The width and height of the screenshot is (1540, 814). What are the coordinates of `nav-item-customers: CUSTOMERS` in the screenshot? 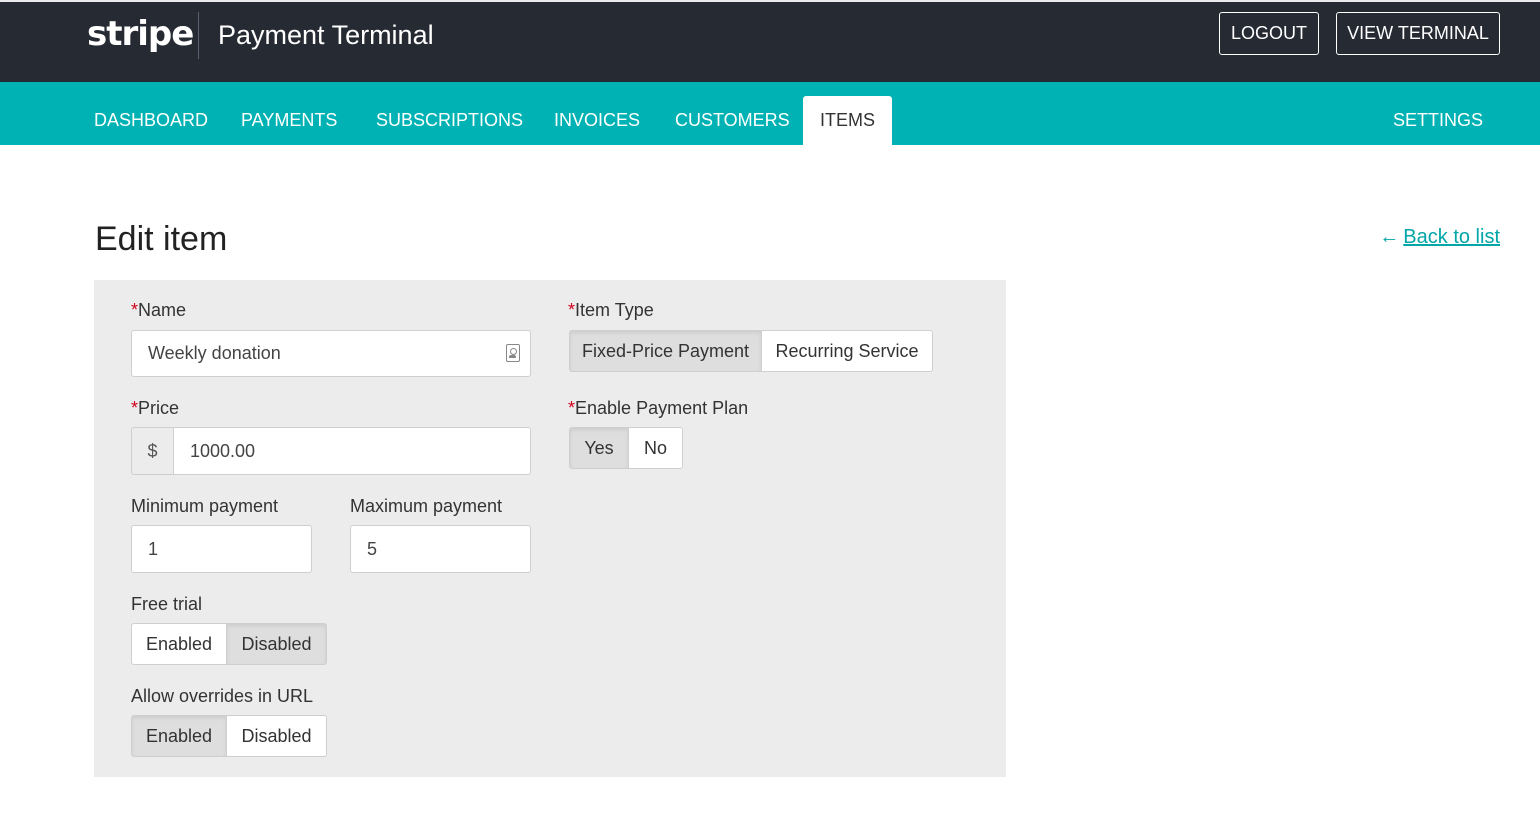 It's located at (732, 120).